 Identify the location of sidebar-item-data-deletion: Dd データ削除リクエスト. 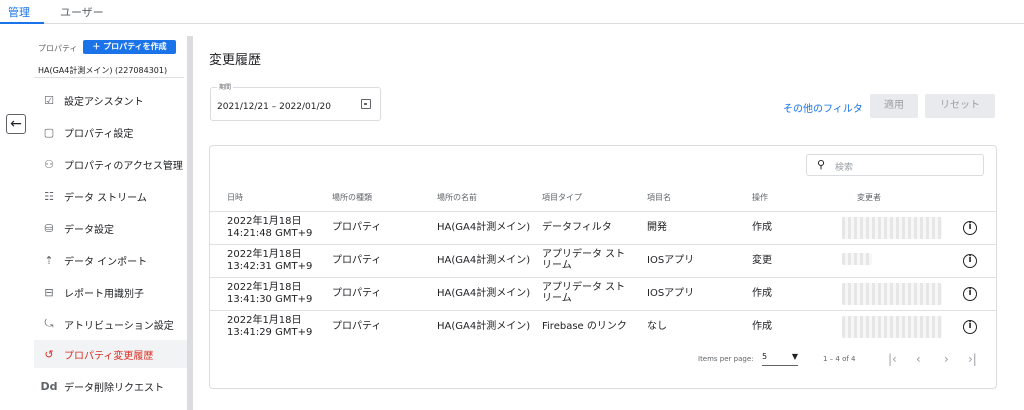
(110, 386).